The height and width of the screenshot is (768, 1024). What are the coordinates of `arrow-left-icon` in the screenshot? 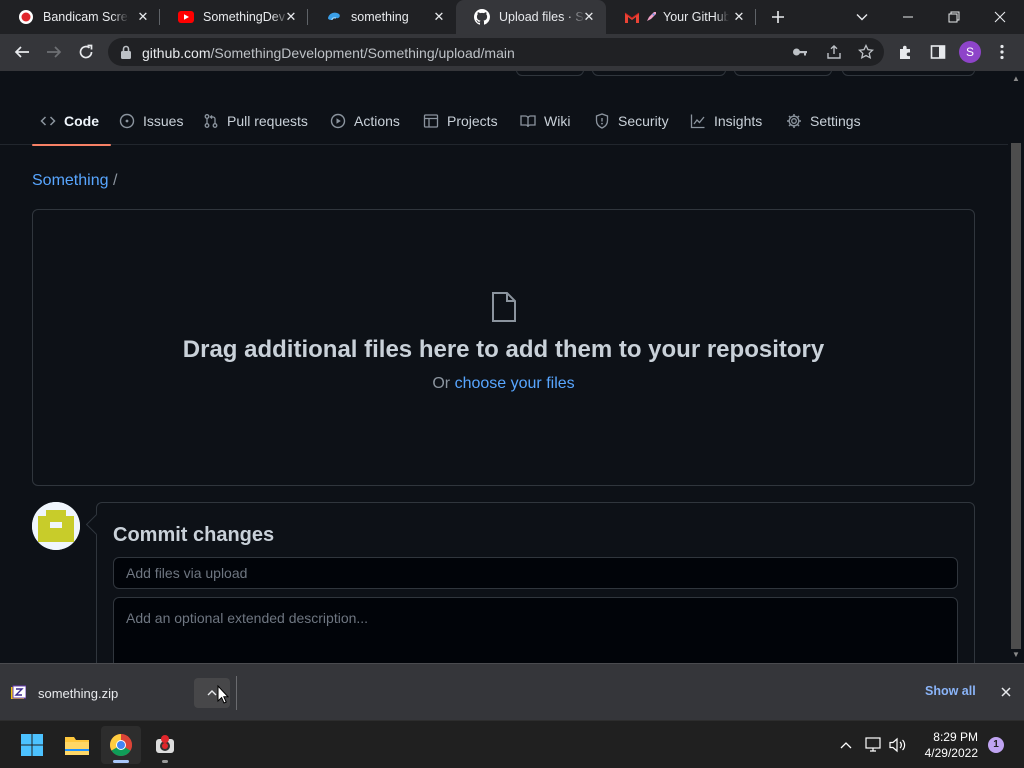 It's located at (21, 52).